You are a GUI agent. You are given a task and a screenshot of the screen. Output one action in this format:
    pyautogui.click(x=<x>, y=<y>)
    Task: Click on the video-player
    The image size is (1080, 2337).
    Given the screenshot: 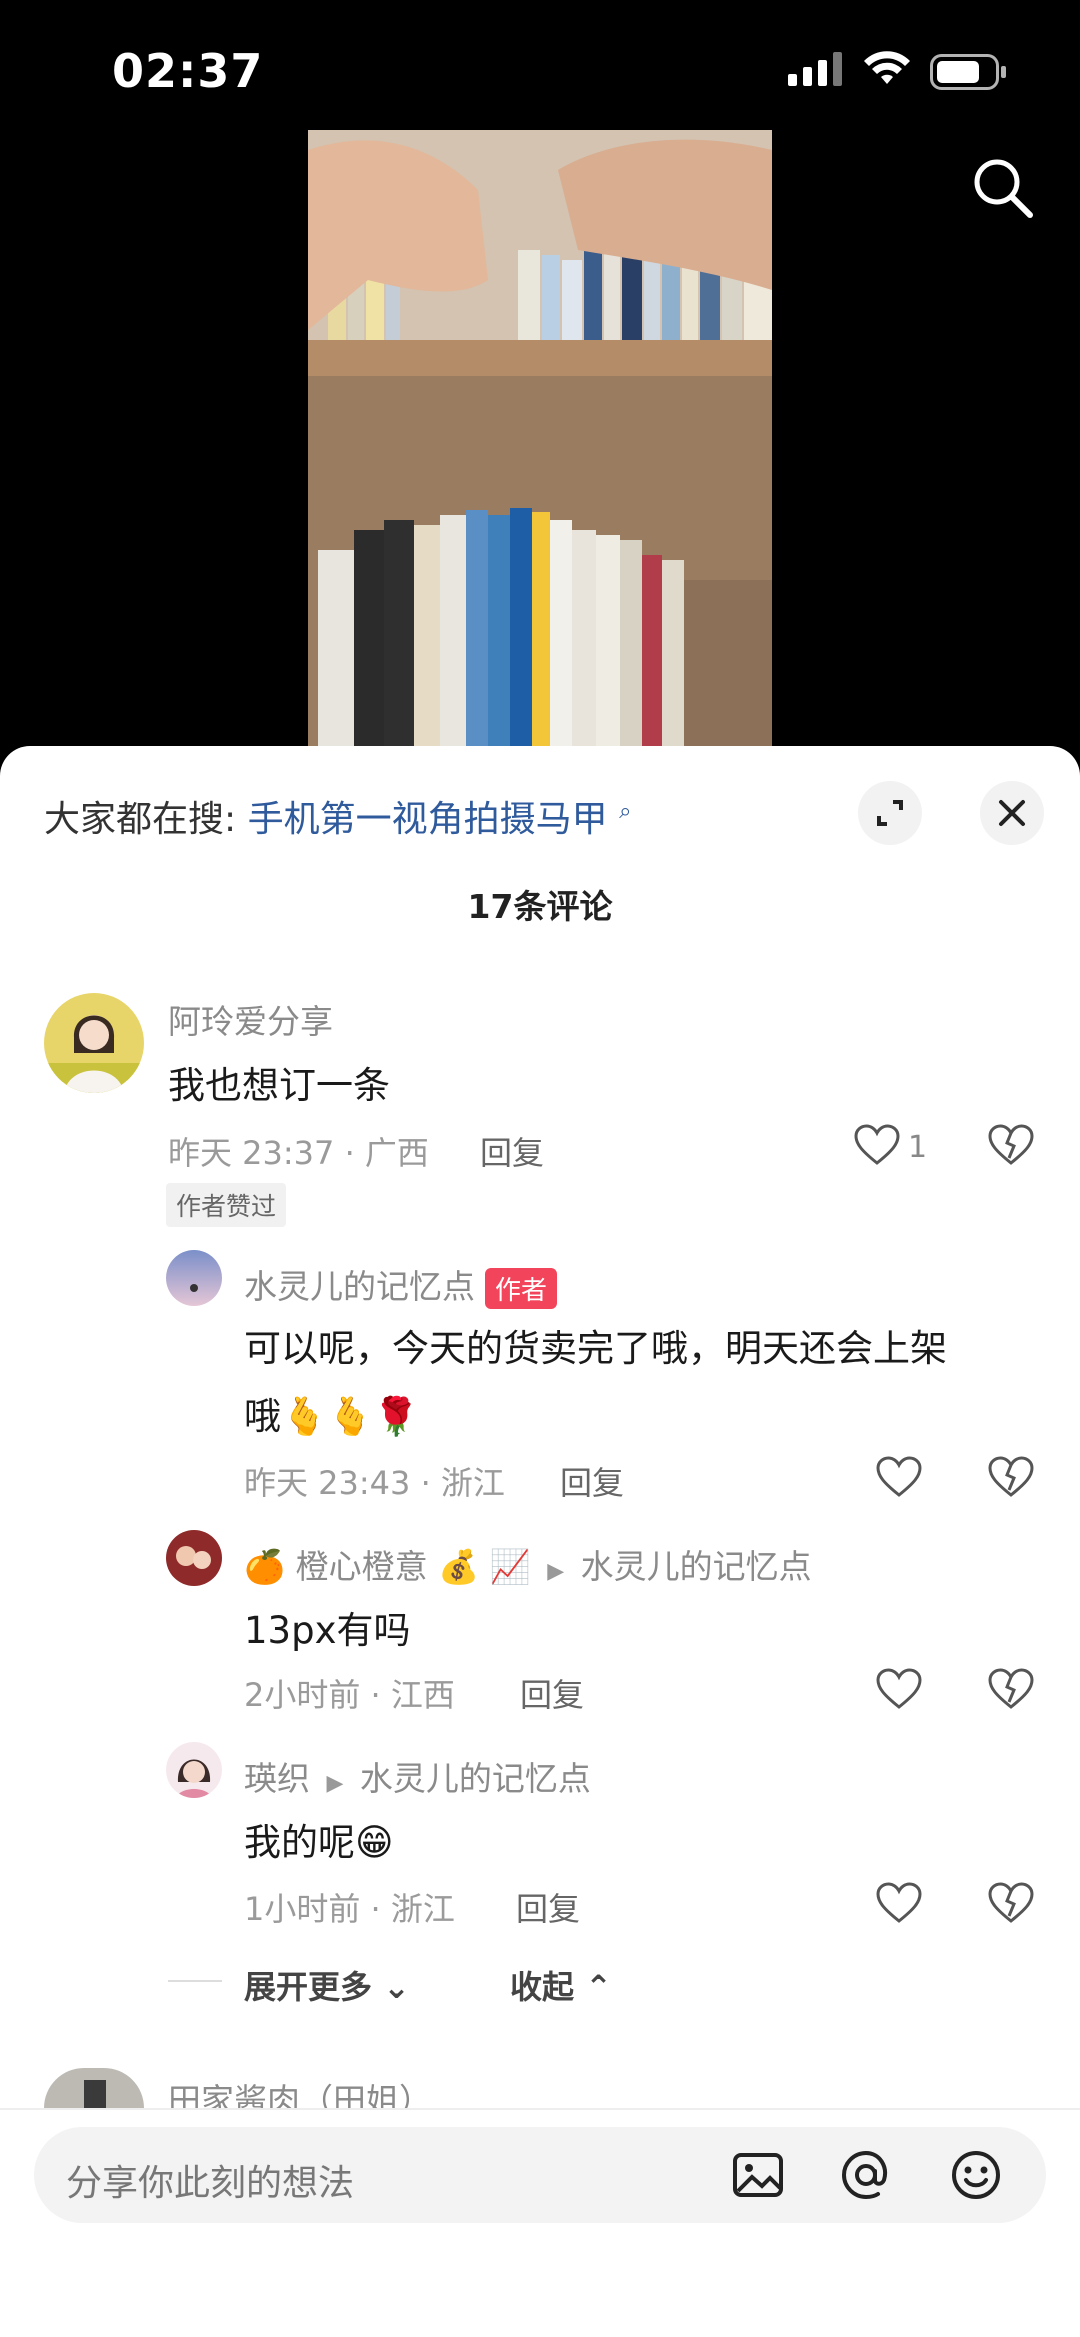 What is the action you would take?
    pyautogui.click(x=540, y=438)
    